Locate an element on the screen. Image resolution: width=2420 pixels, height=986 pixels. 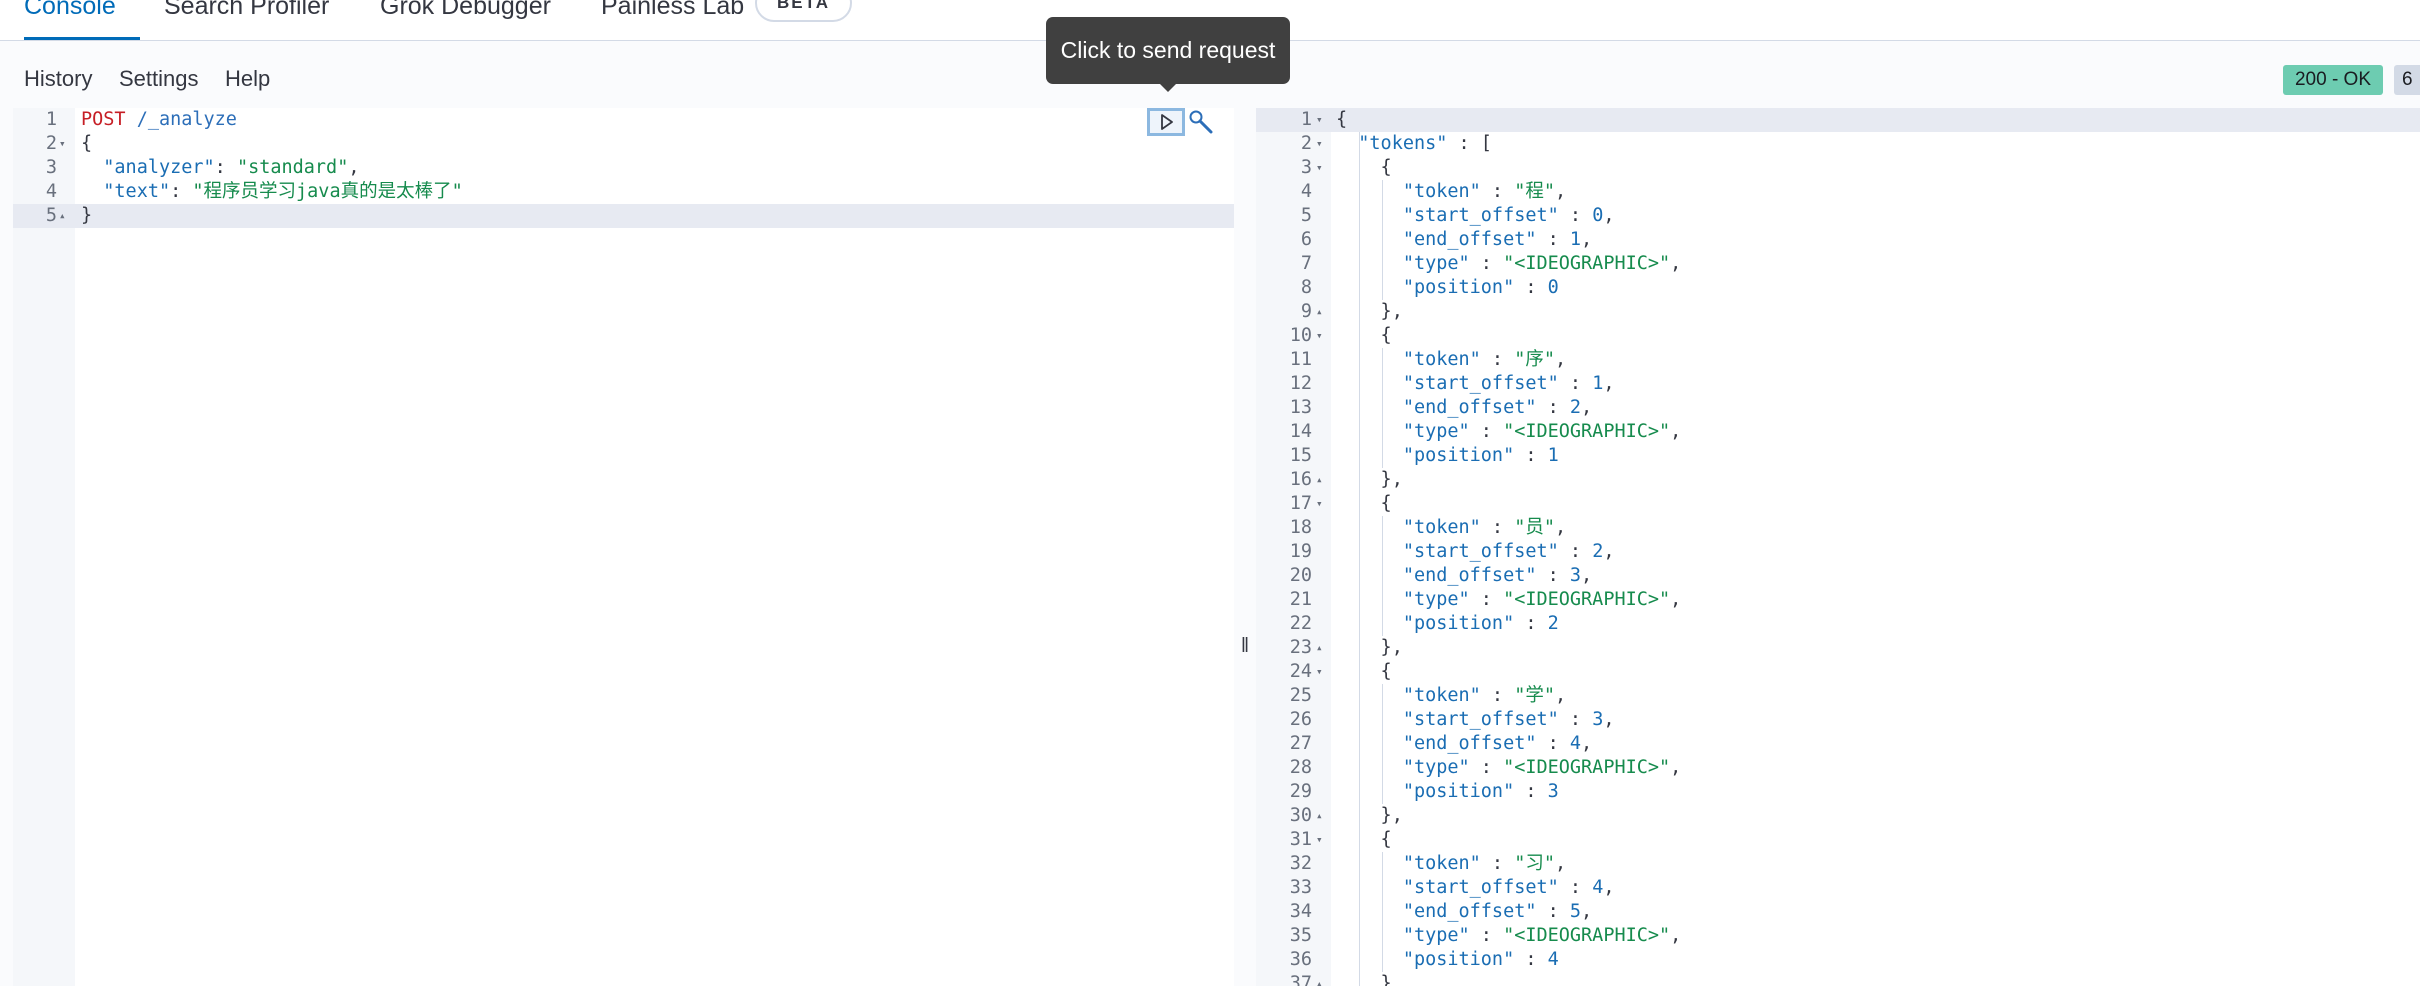
line-number: 21 is located at coordinates (1300, 599).